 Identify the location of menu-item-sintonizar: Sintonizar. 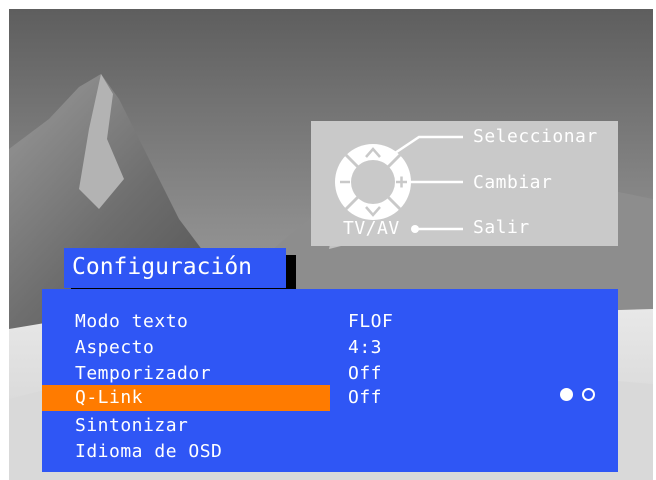
(330, 426).